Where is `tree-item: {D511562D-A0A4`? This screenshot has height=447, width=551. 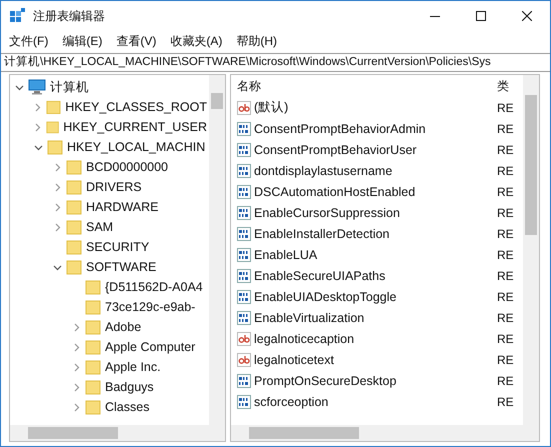
tree-item: {D511562D-A0A4 is located at coordinates (154, 287).